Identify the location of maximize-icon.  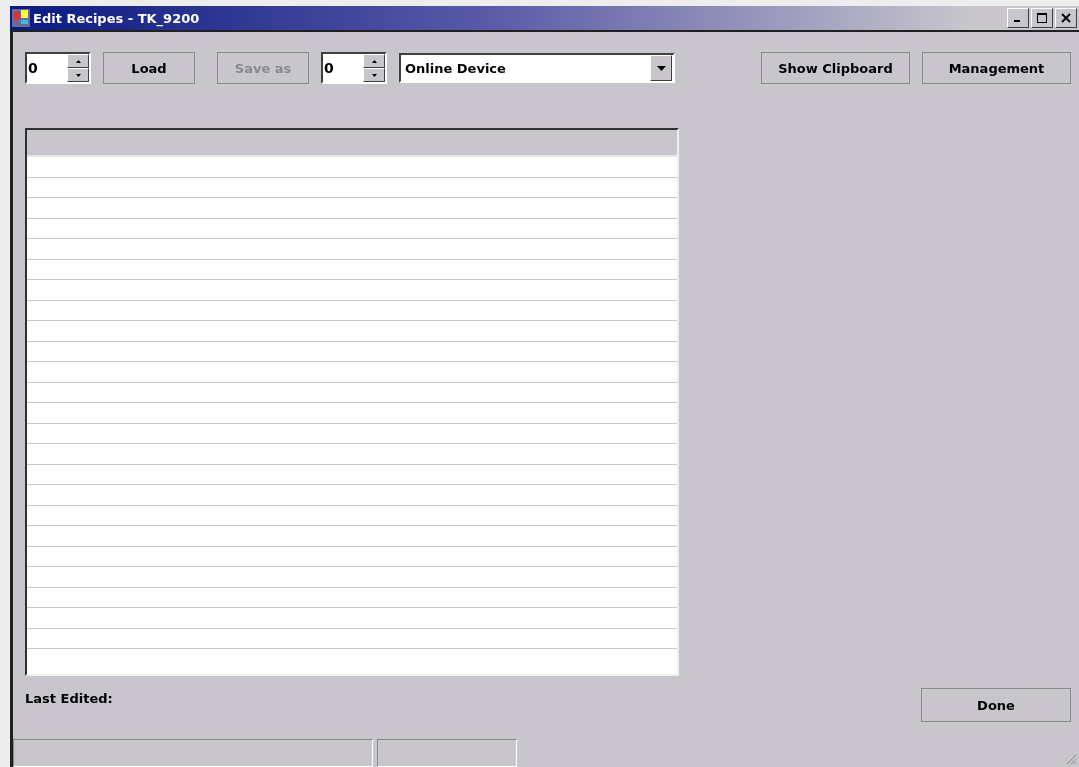
(1042, 18).